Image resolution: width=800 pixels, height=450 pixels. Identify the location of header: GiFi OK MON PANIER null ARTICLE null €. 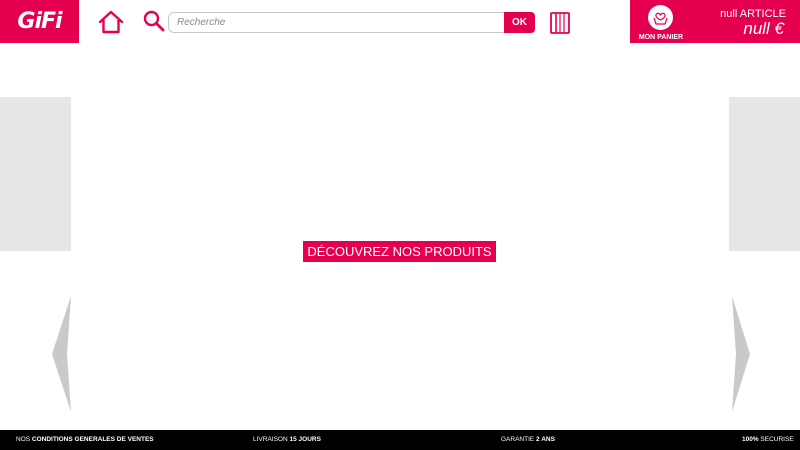
(400, 21).